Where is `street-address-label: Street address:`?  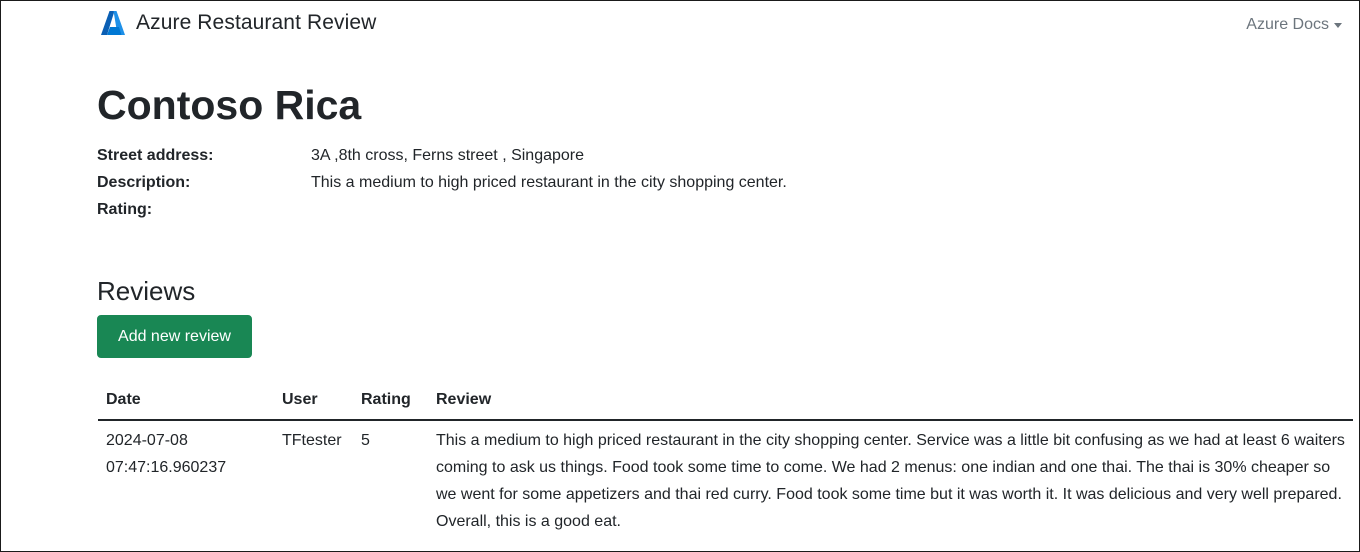 street-address-label: Street address: is located at coordinates (155, 155).